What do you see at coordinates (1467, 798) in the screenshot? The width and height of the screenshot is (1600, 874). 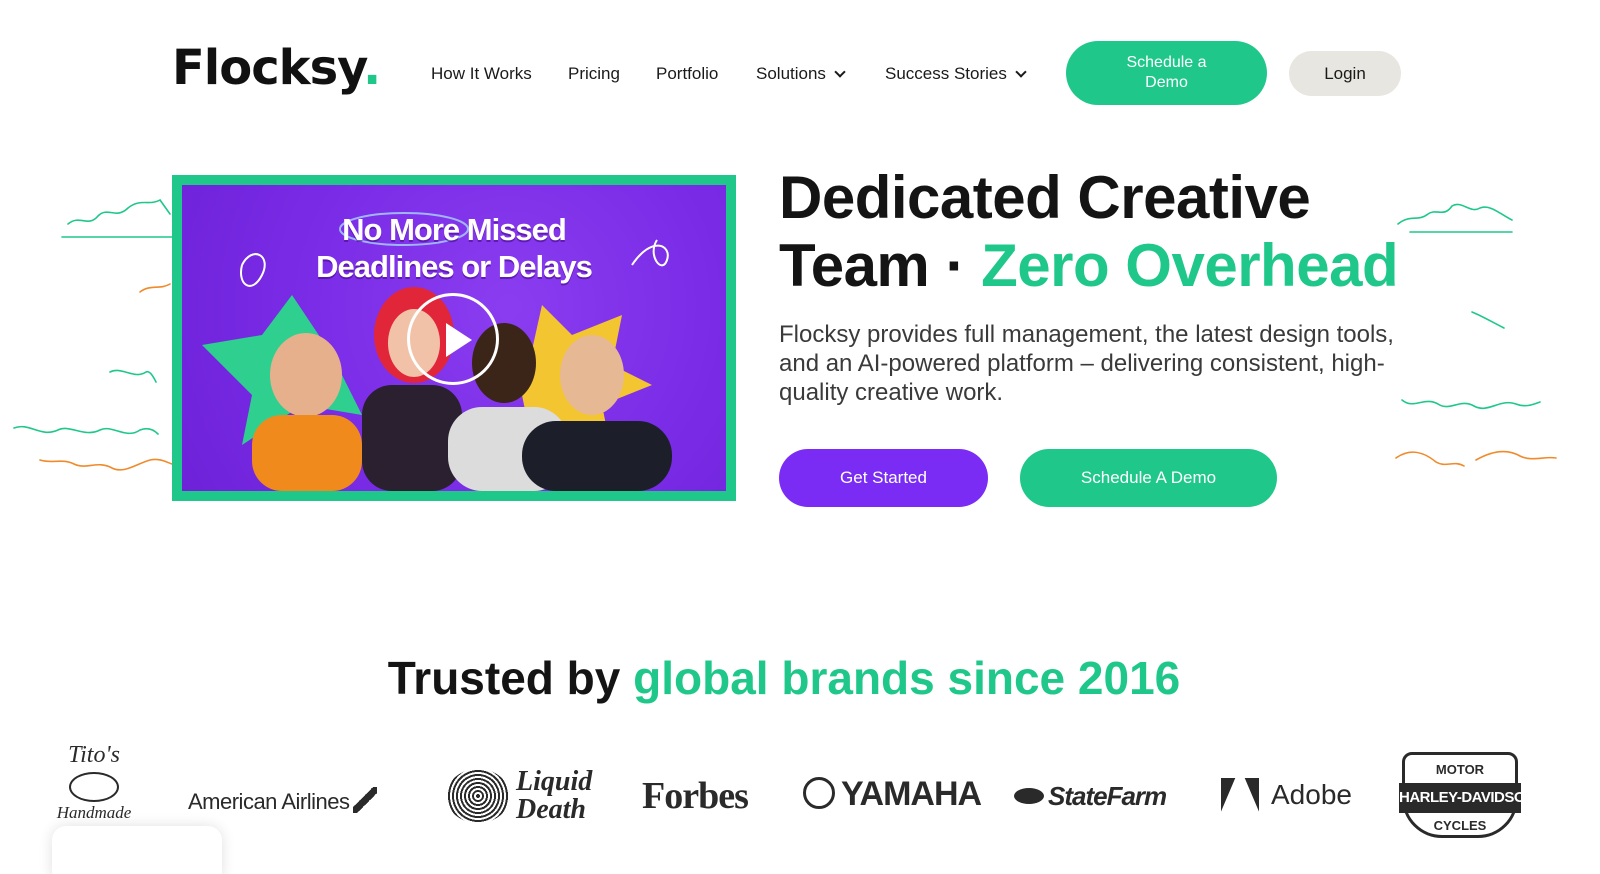 I see `hd-mid-text: HARLEY-DAVIDSON` at bounding box center [1467, 798].